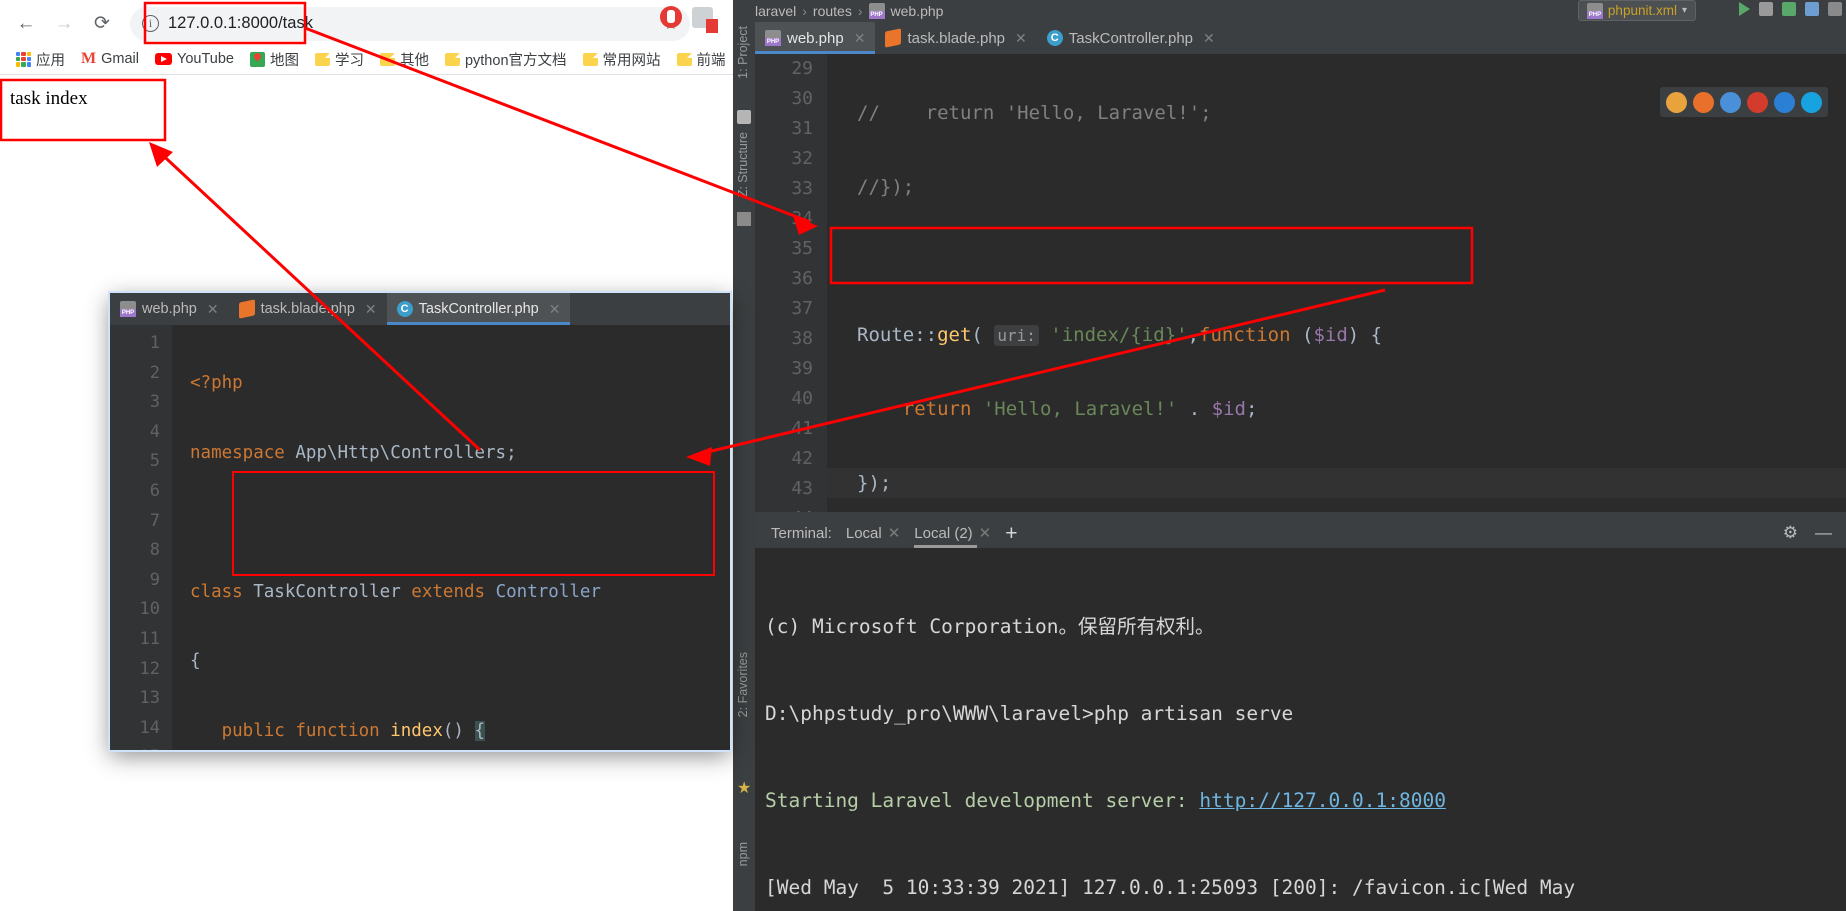  Describe the element at coordinates (40, 59) in the screenshot. I see `bookmark-apps: 应用` at that location.